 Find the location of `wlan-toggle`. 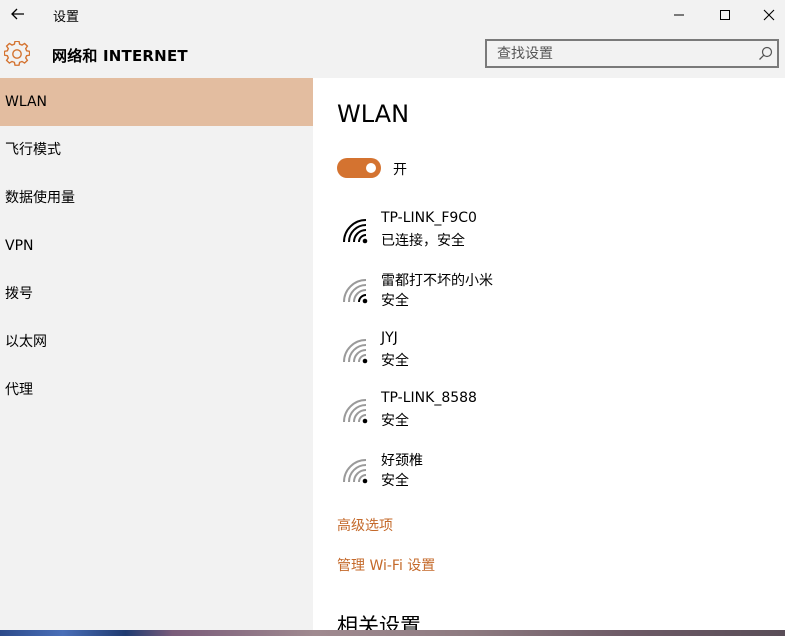

wlan-toggle is located at coordinates (359, 168).